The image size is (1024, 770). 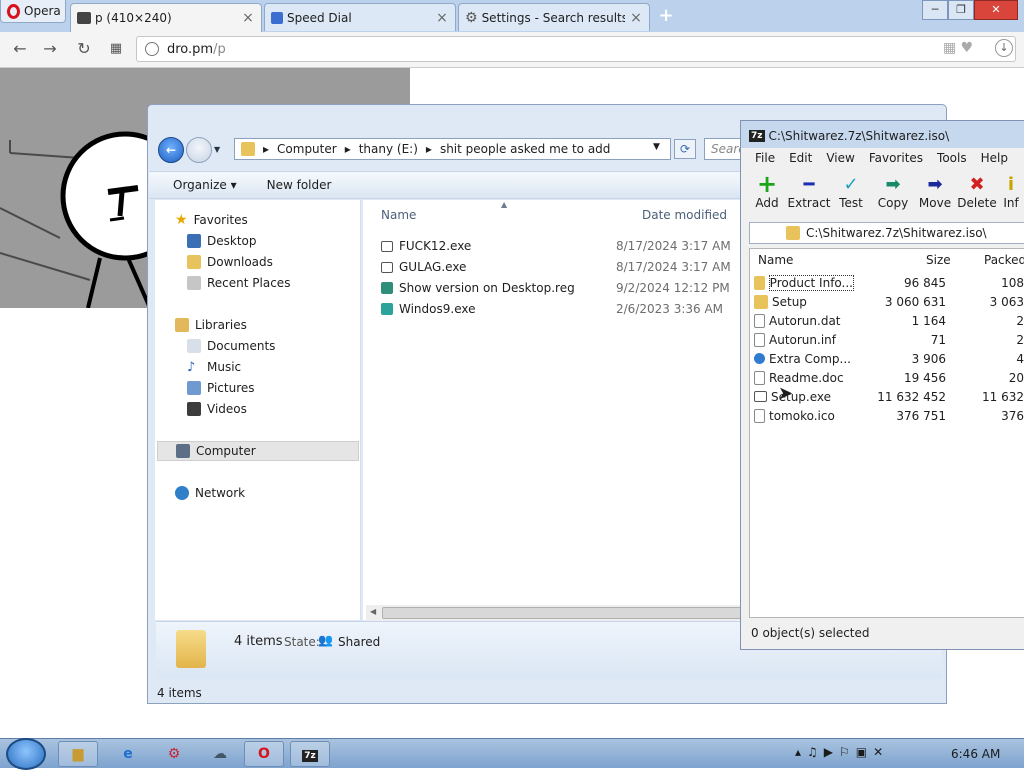 What do you see at coordinates (231, 346) in the screenshot?
I see `sidebar-item-documents: Documents` at bounding box center [231, 346].